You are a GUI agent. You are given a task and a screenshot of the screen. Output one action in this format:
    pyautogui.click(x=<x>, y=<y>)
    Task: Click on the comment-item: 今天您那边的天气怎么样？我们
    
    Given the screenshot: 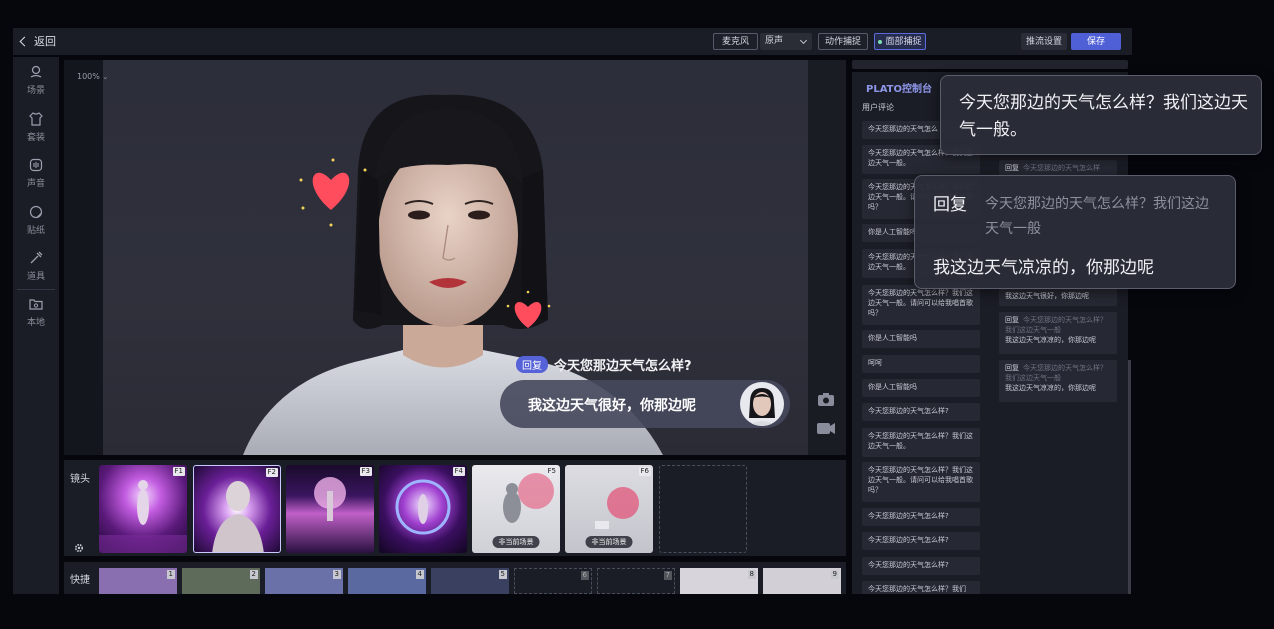 What is the action you would take?
    pyautogui.click(x=921, y=587)
    